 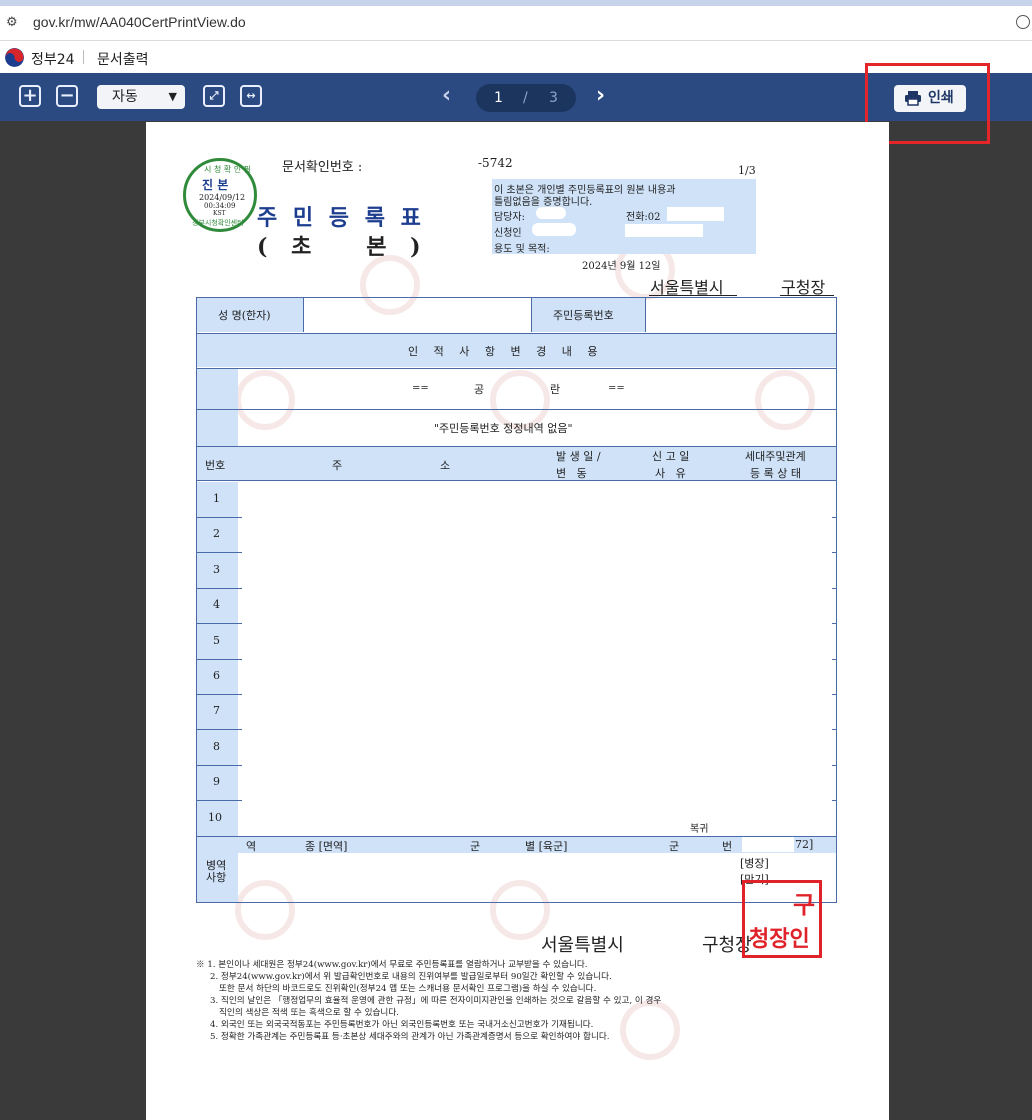 What do you see at coordinates (516, 844) in the screenshot?
I see `military-row` at bounding box center [516, 844].